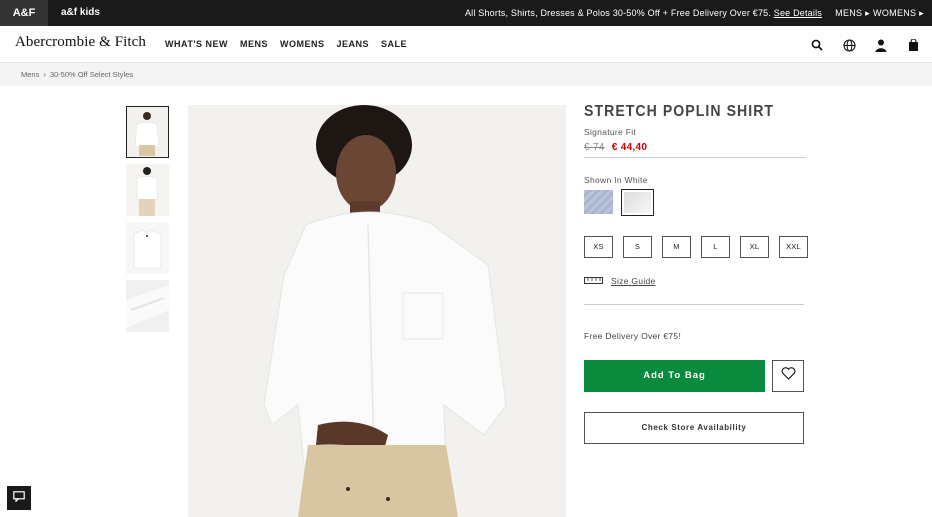  I want to click on breadcrumb-sale-category: 30-50% Off Select Styles, so click(91, 74).